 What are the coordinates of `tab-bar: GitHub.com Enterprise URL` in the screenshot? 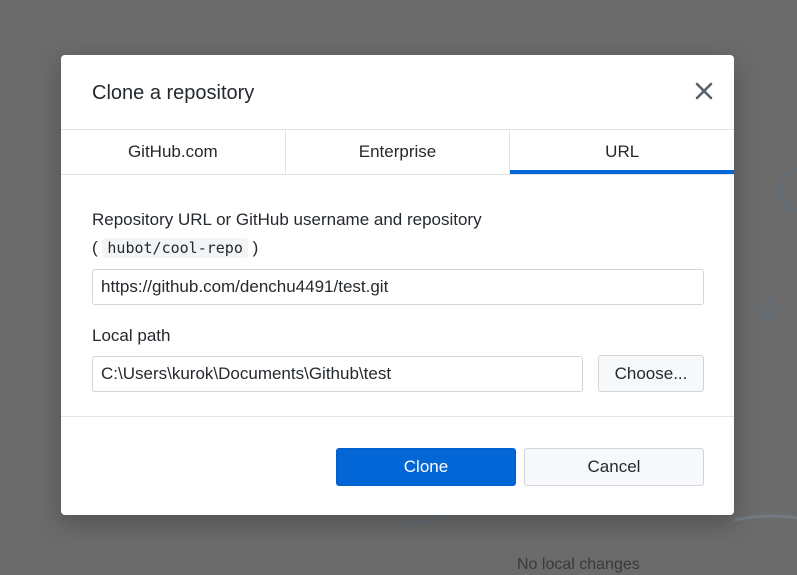 It's located at (397, 152).